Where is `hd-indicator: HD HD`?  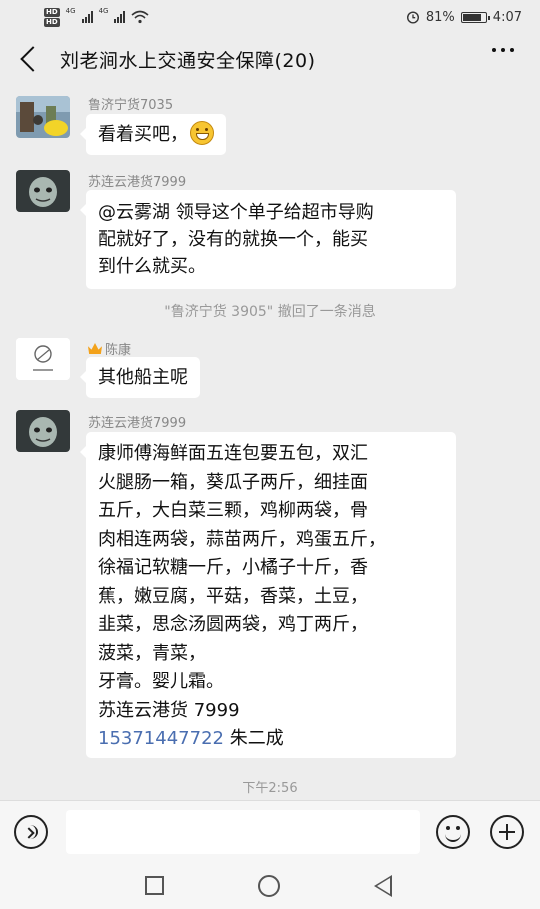
hd-indicator: HD HD is located at coordinates (52, 17).